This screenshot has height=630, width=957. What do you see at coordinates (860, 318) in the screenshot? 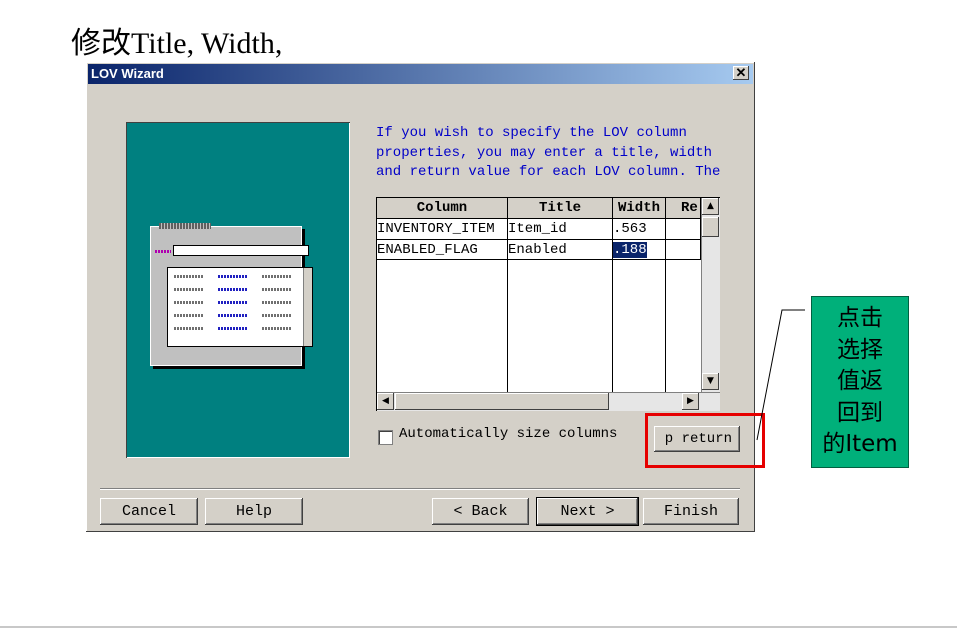
I see `callout-line: 点击` at bounding box center [860, 318].